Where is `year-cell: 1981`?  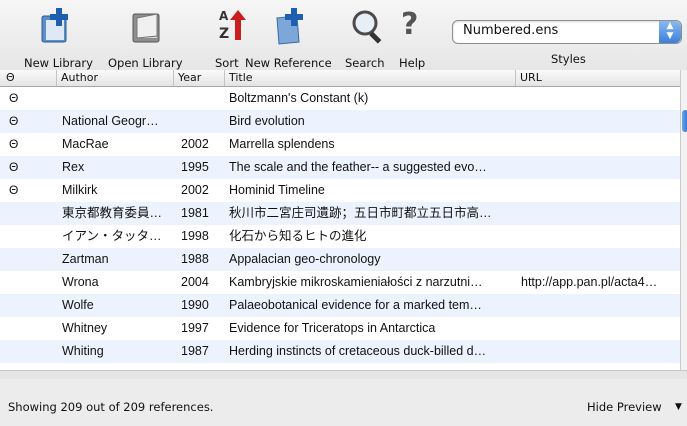
year-cell: 1981 is located at coordinates (195, 213).